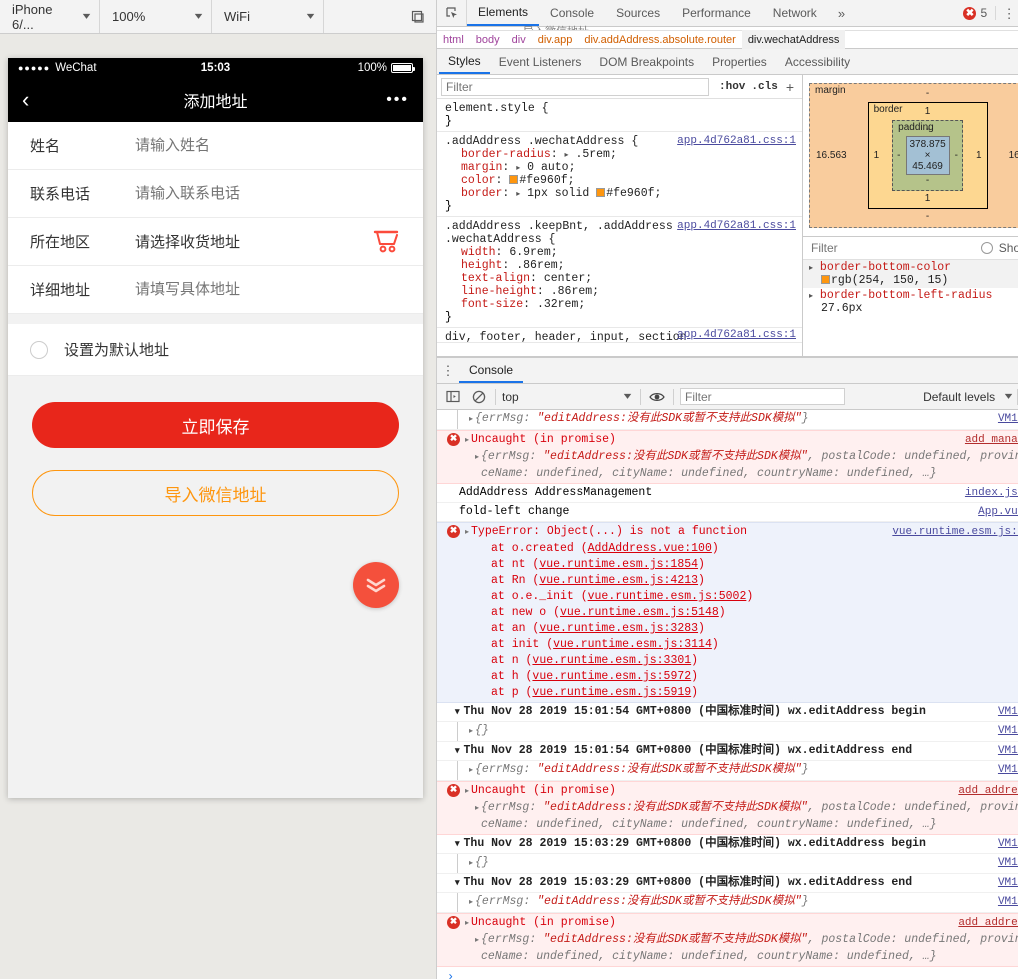 The image size is (1018, 979). Describe the element at coordinates (453, 39) in the screenshot. I see `breadcrumb-item-html: html` at that location.